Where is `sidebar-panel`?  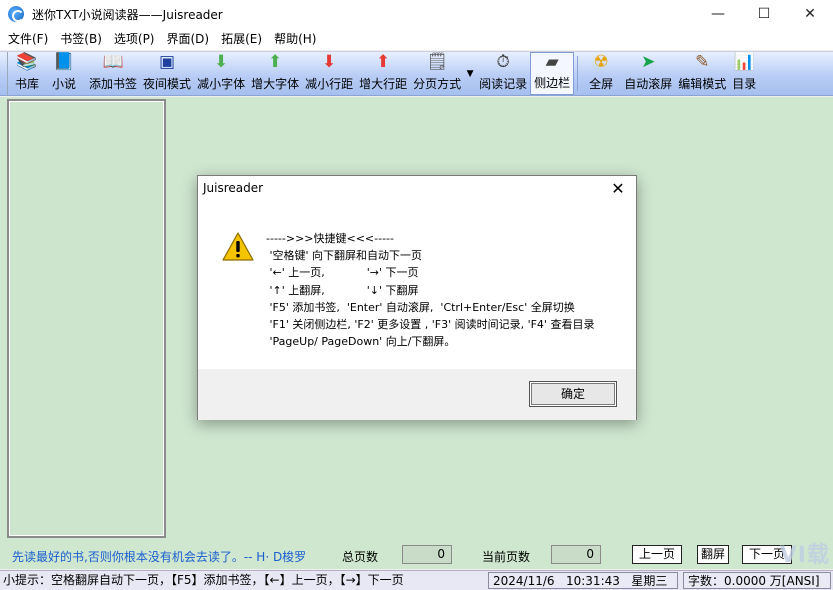
sidebar-panel is located at coordinates (86, 318).